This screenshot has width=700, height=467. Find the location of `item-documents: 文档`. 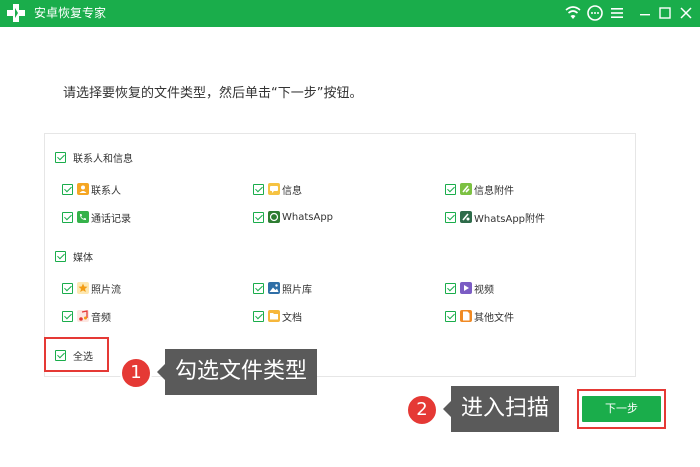

item-documents: 文档 is located at coordinates (277, 316).